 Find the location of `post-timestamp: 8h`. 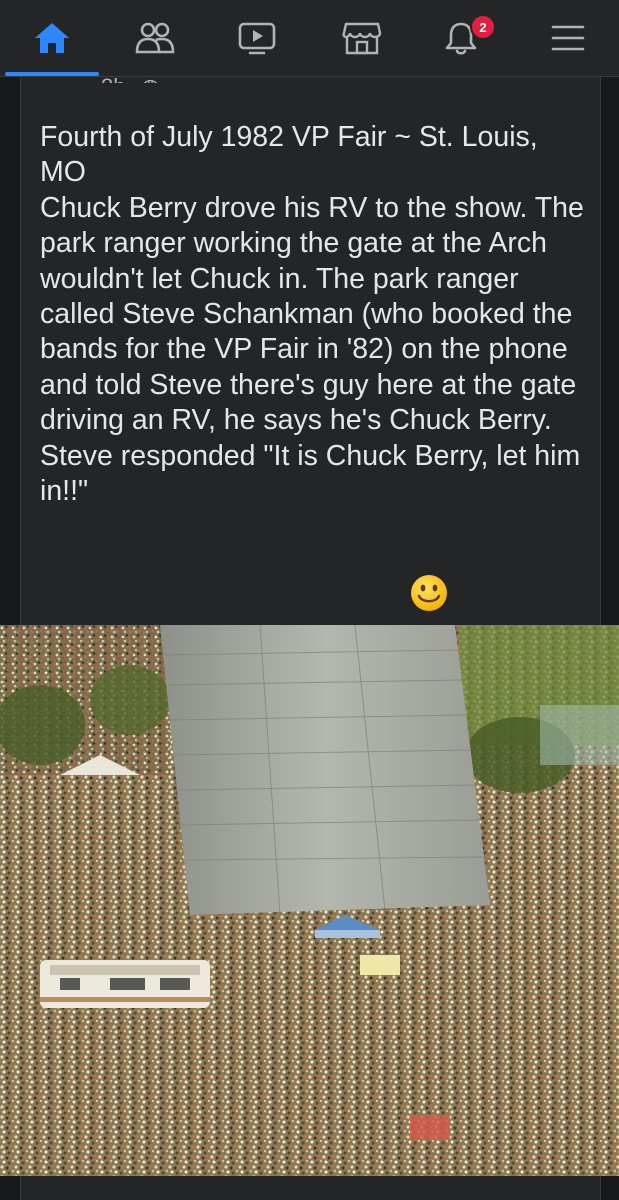

post-timestamp: 8h is located at coordinates (113, 78).